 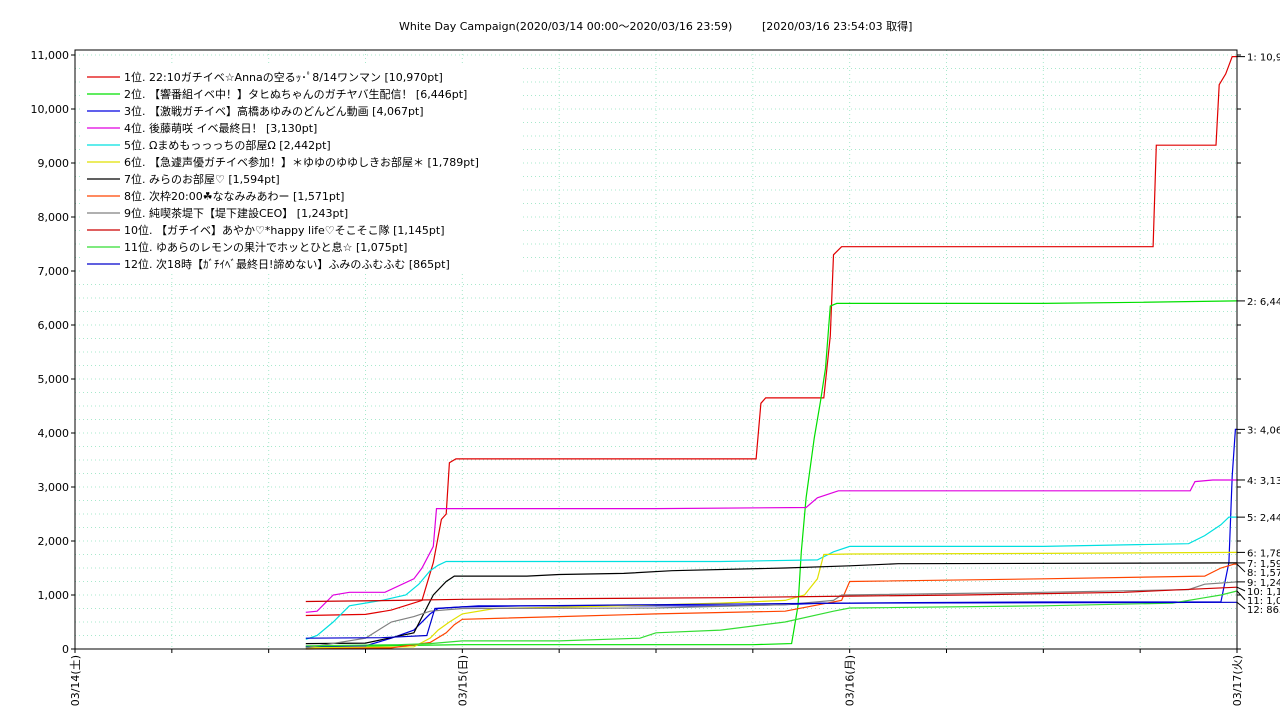 What do you see at coordinates (54, 271) in the screenshot?
I see `y-tick-label: 7,000` at bounding box center [54, 271].